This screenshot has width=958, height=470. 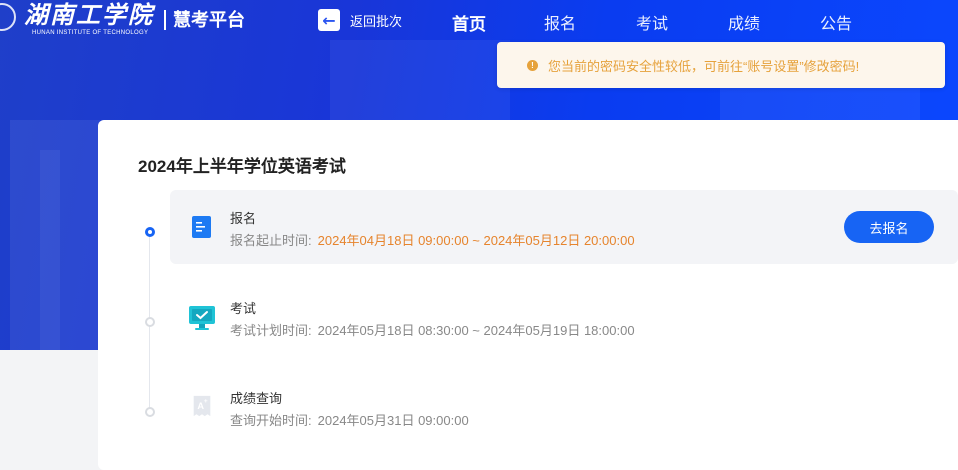 What do you see at coordinates (744, 22) in the screenshot?
I see `nav-grades: 成绩` at bounding box center [744, 22].